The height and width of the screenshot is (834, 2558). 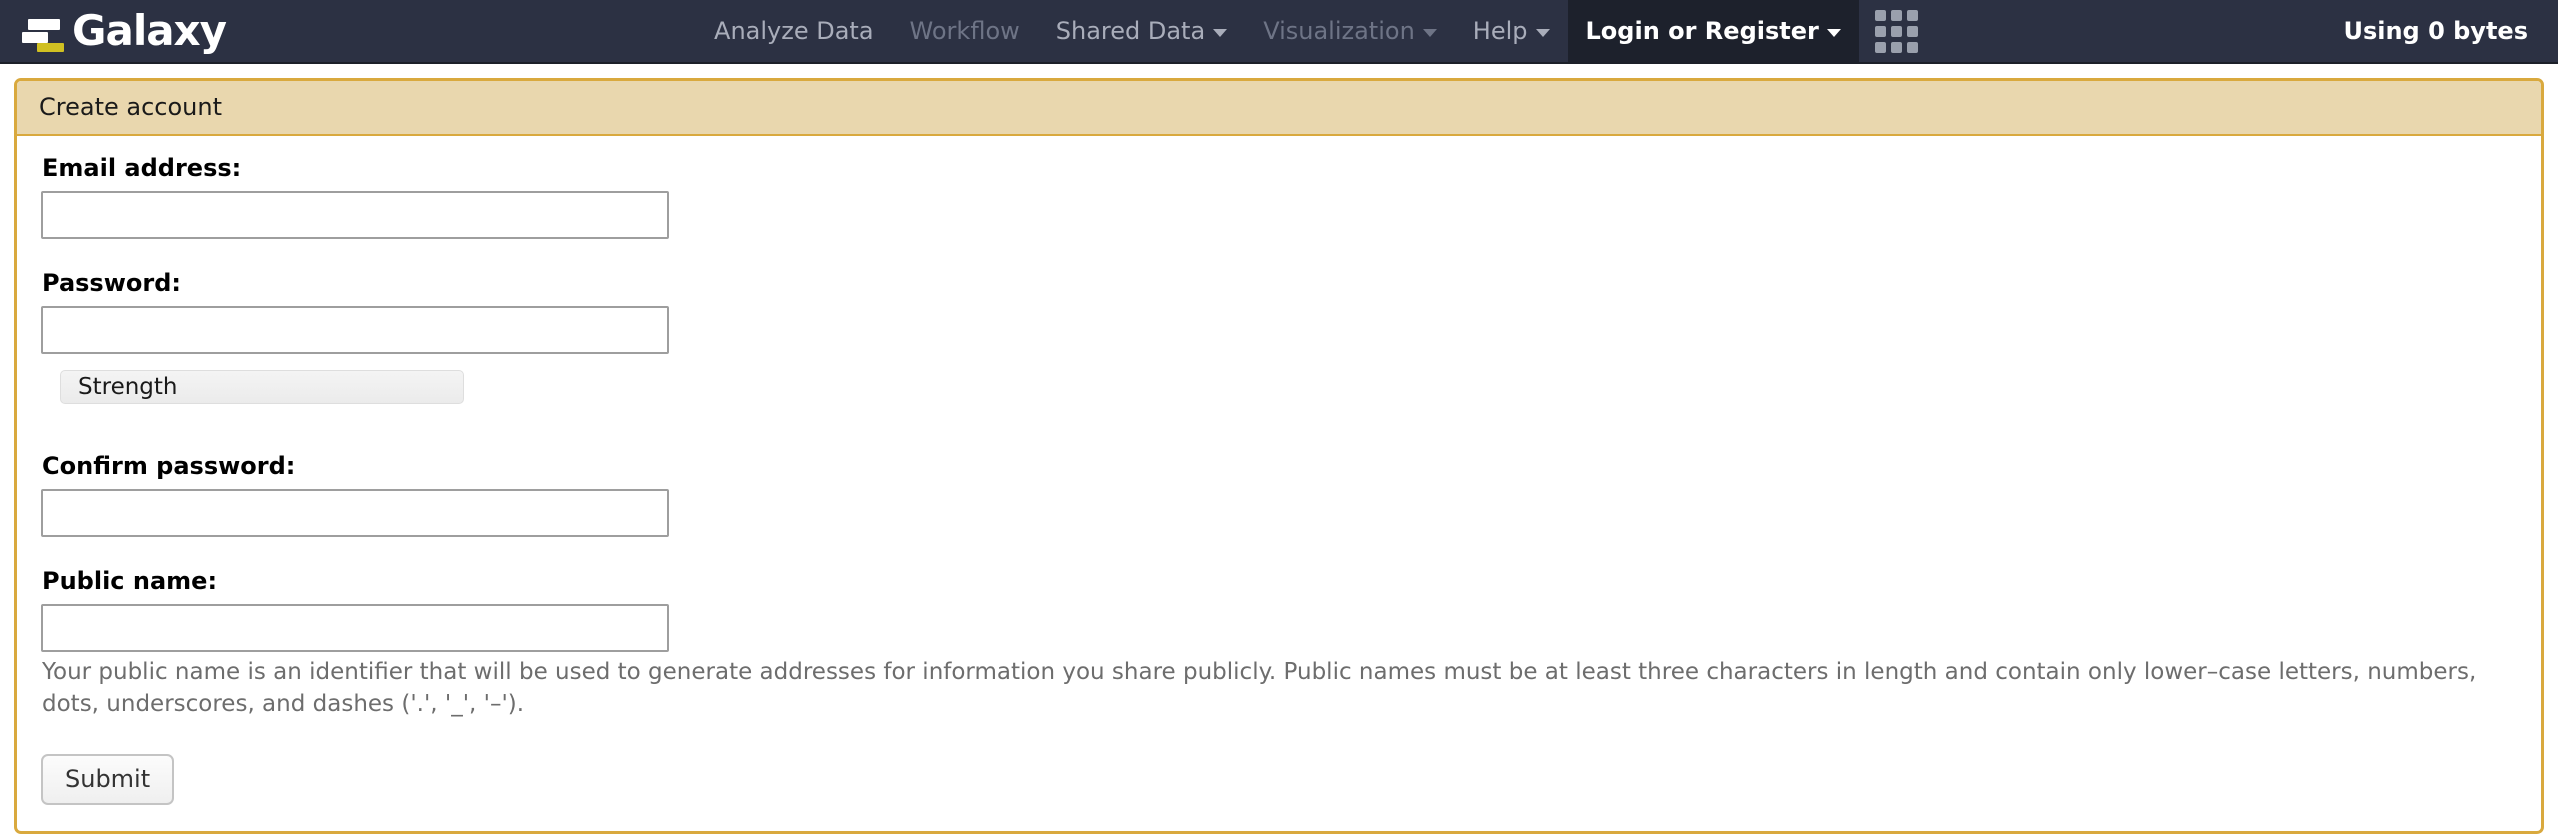 What do you see at coordinates (142, 168) in the screenshot?
I see `email-label: Email address:` at bounding box center [142, 168].